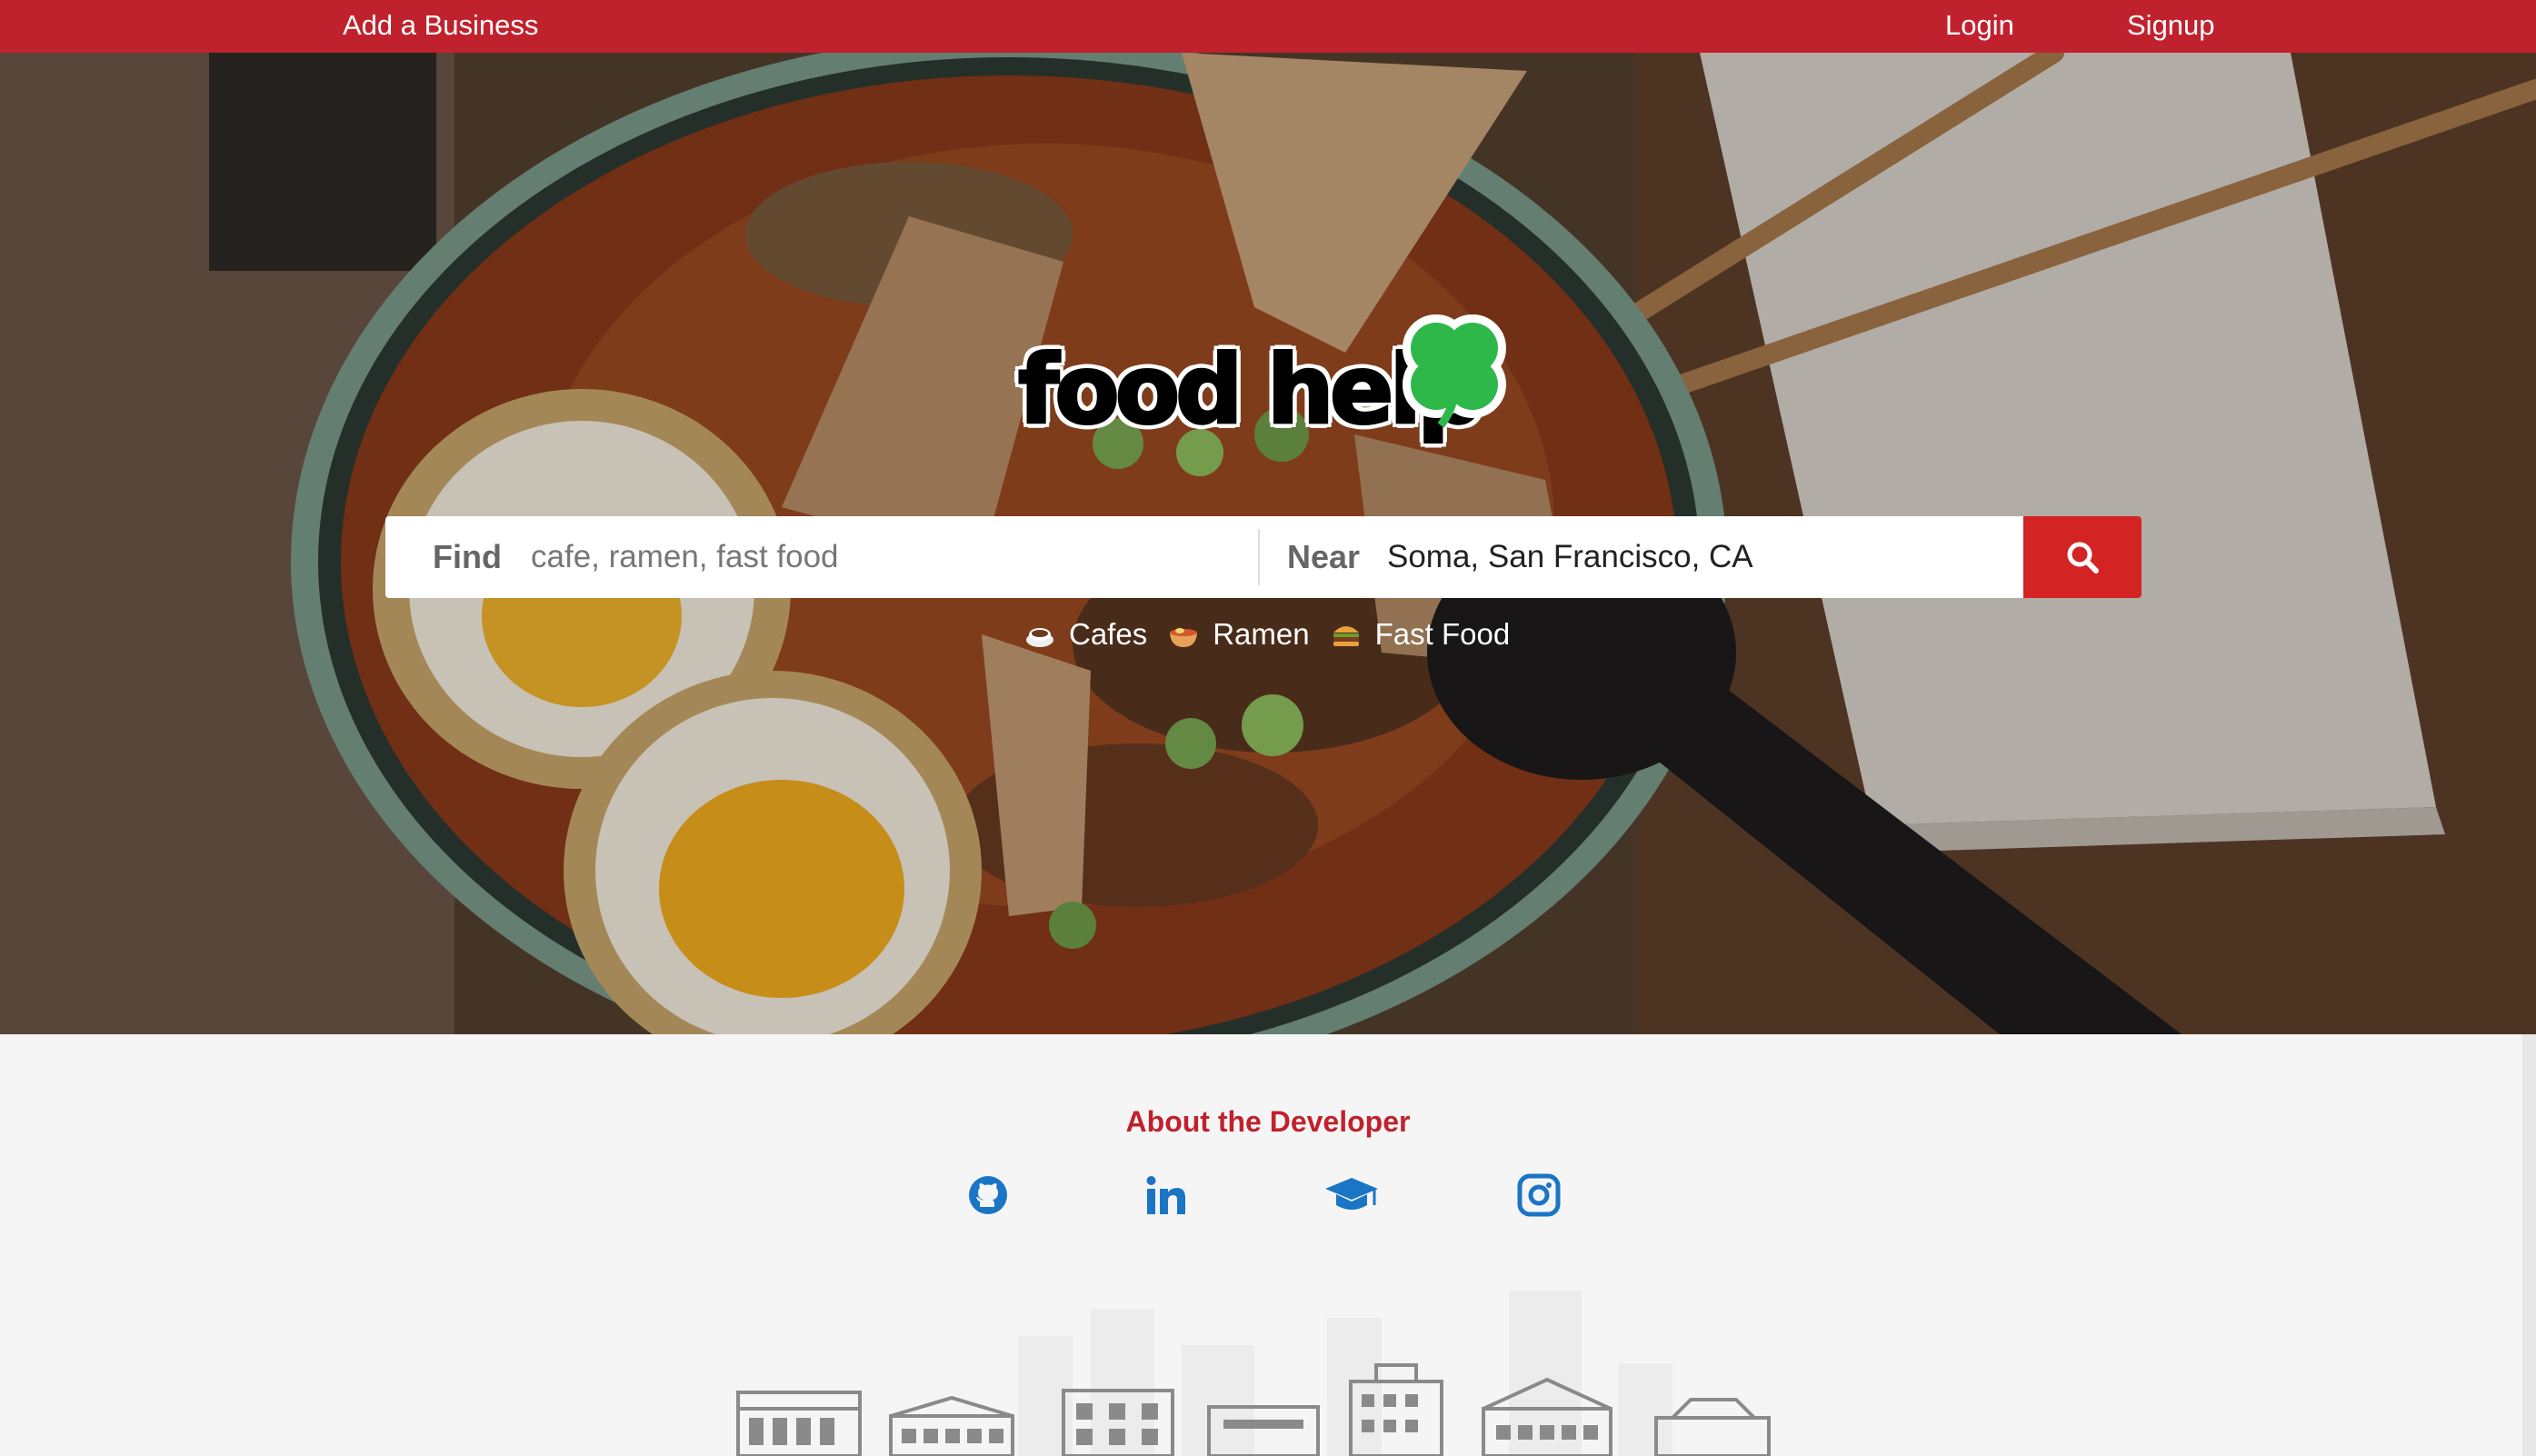 This screenshot has width=2536, height=1456. I want to click on add-business-link: Add a Business, so click(440, 25).